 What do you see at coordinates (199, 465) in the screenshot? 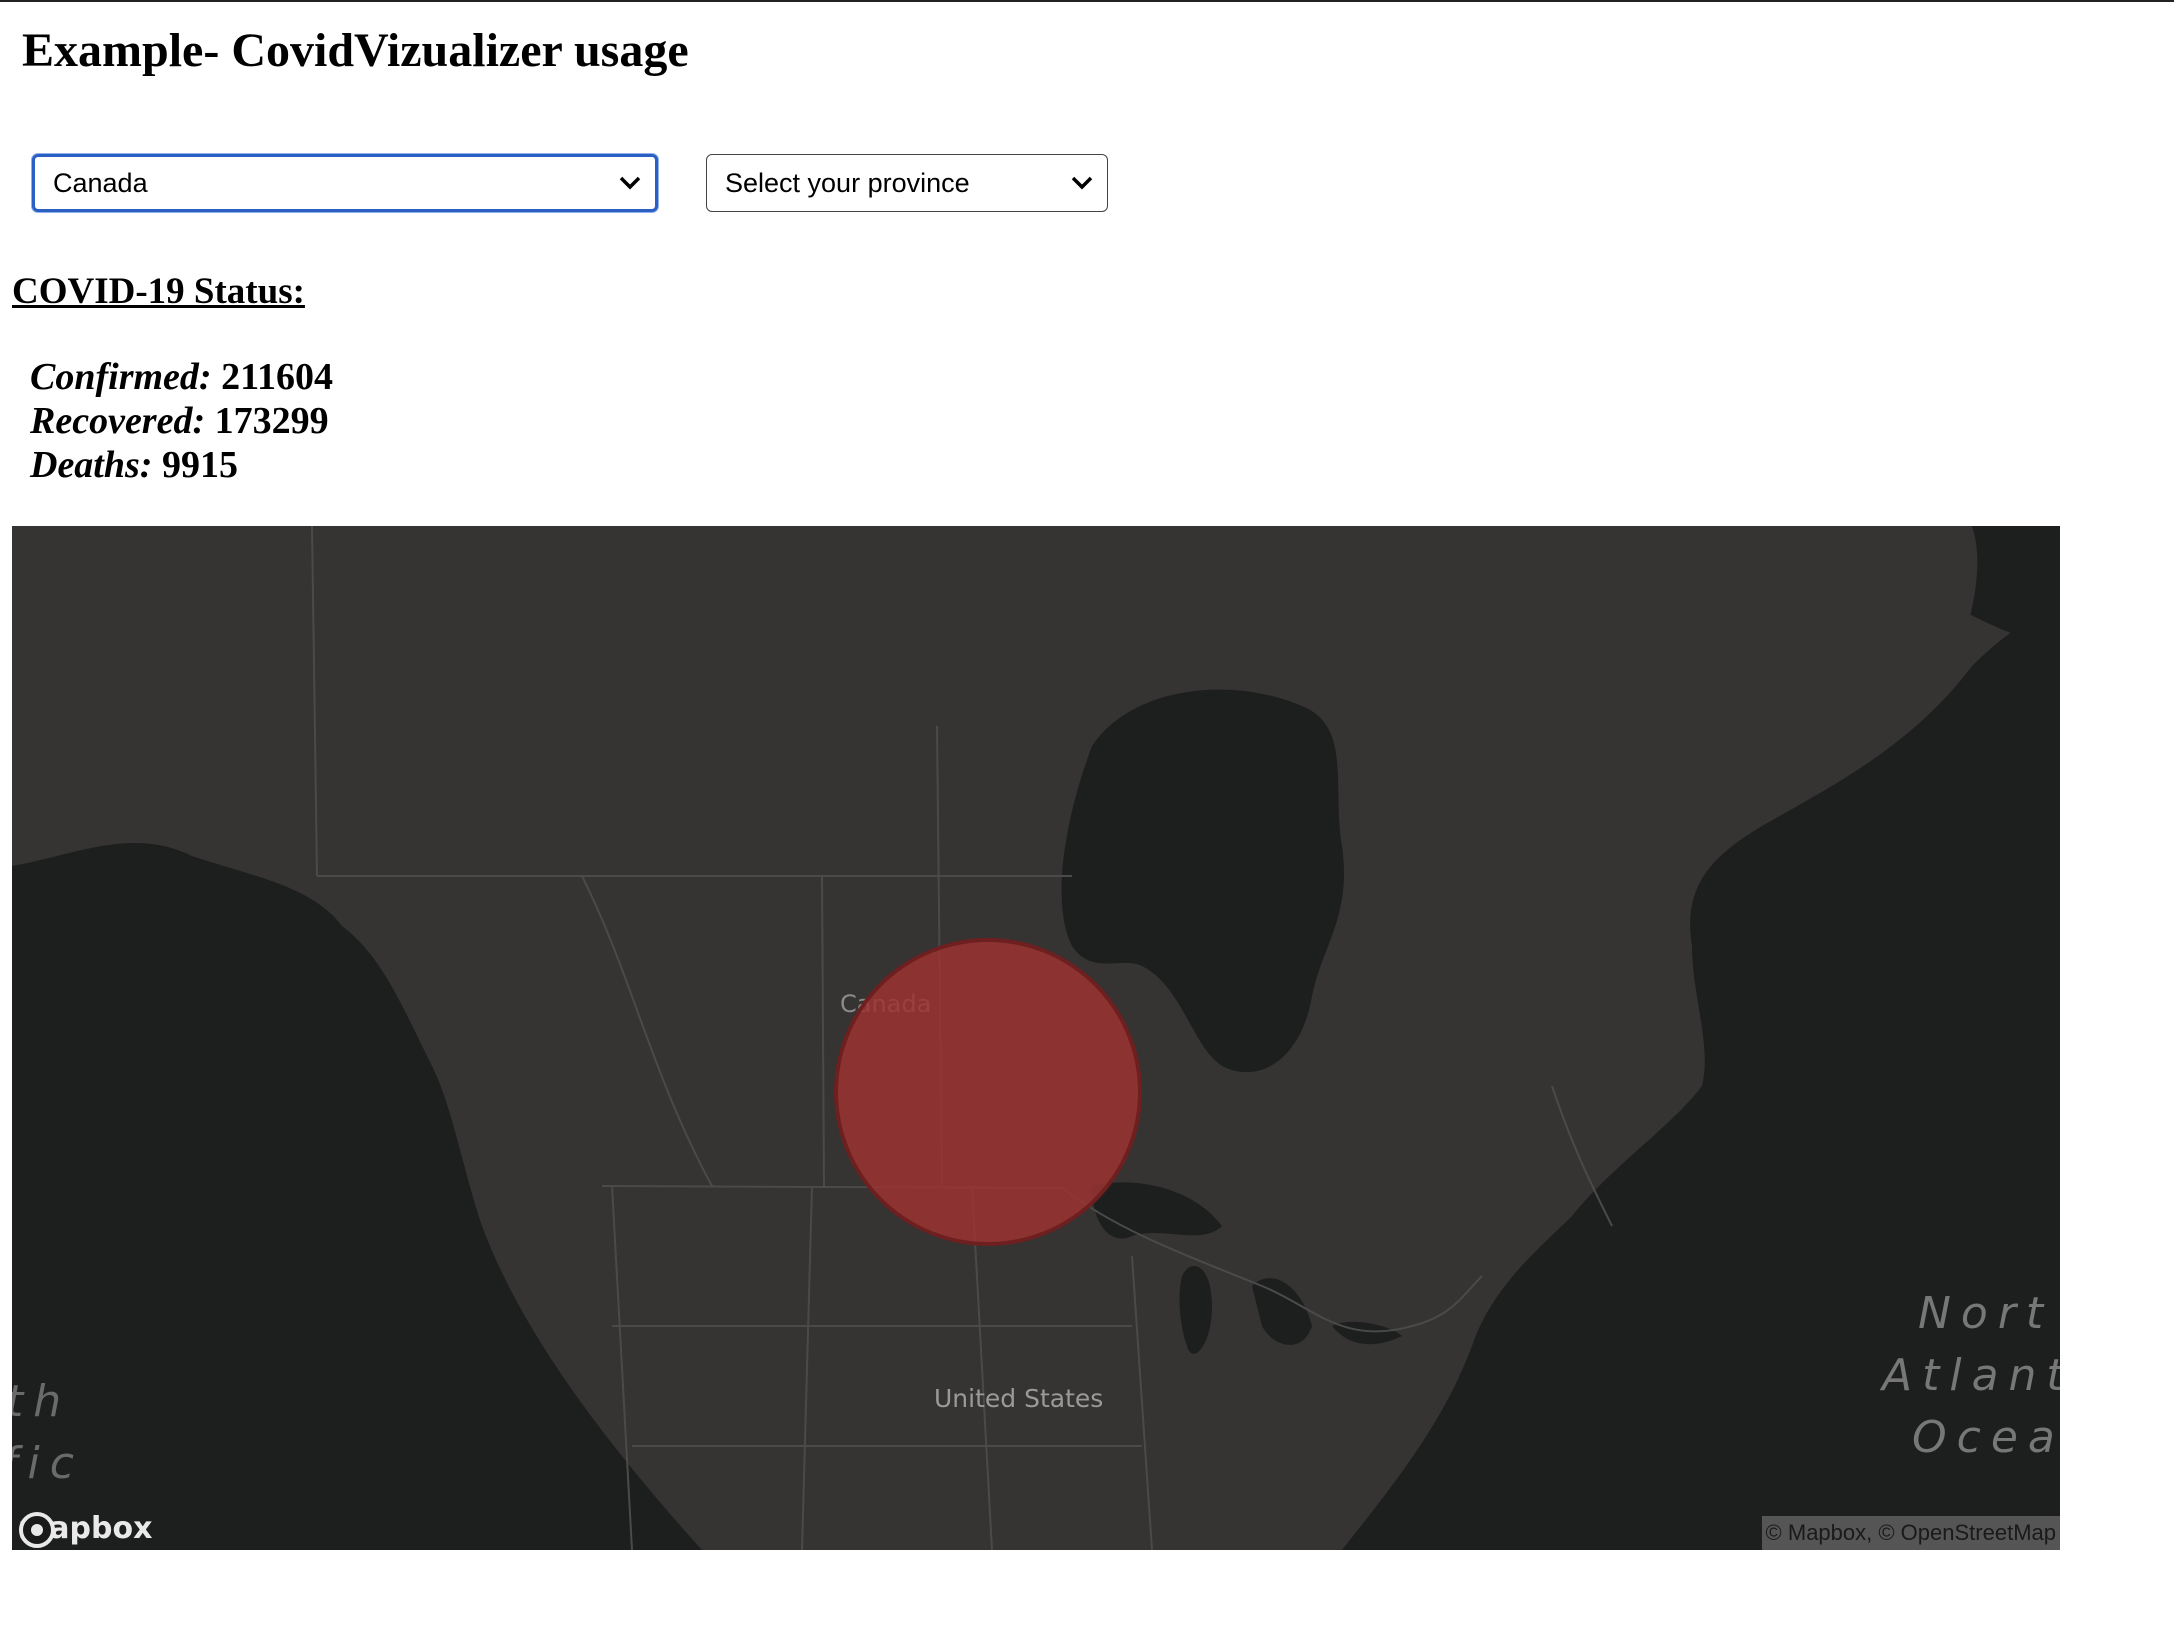
I see `deaths-value: 9915` at bounding box center [199, 465].